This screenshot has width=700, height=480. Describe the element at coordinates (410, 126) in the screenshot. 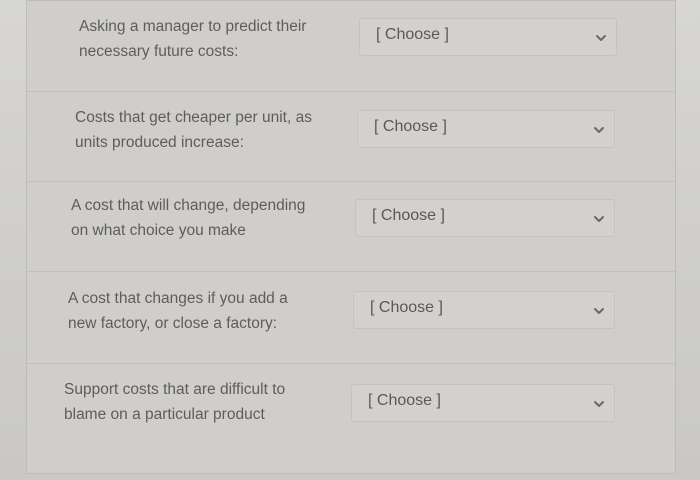

I see `select-value-2: [ Choose ]` at that location.